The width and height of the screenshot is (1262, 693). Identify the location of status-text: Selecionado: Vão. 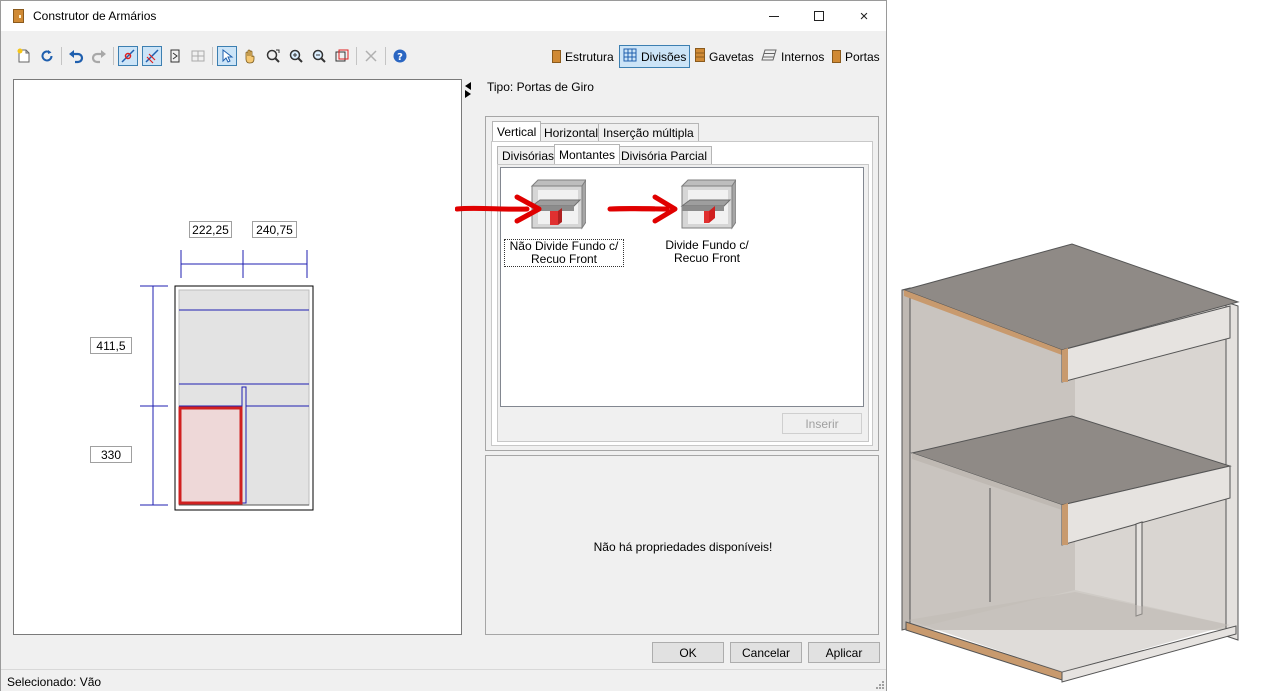
(54, 682).